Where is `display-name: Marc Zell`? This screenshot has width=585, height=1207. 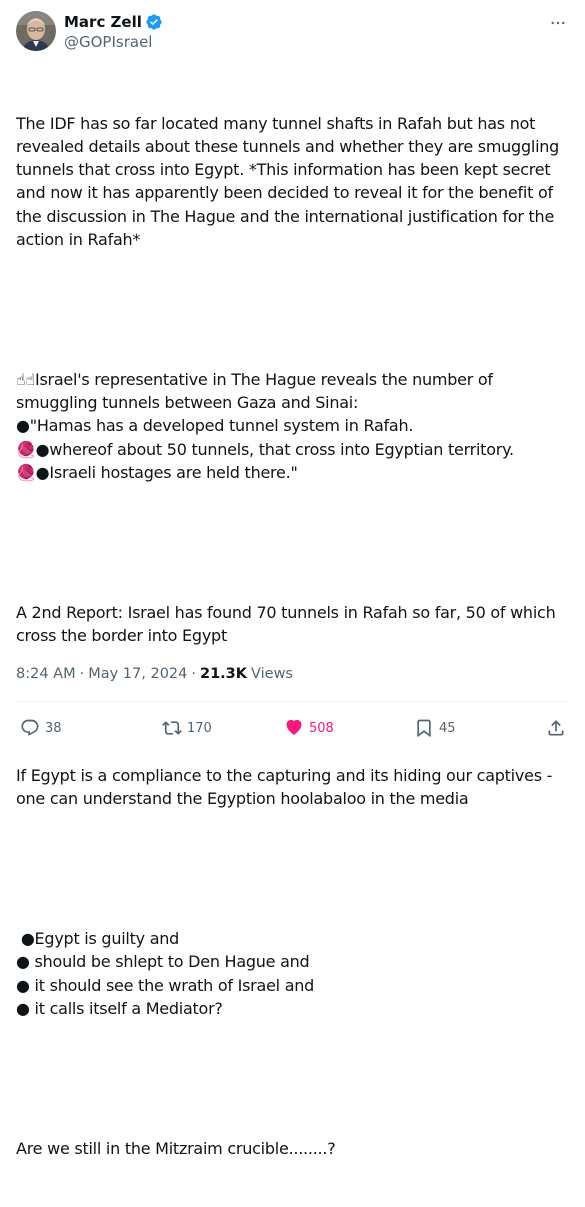
display-name: Marc Zell is located at coordinates (103, 22).